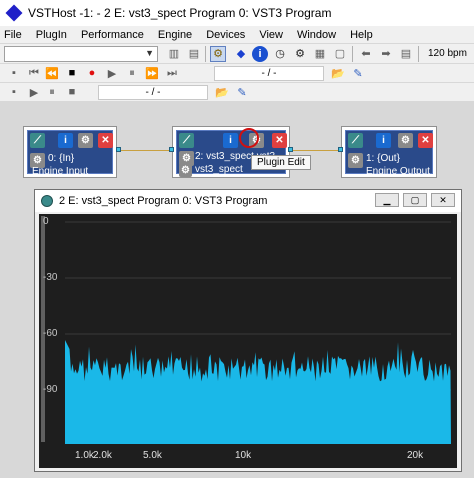 Image resolution: width=474 pixels, height=478 pixels. I want to click on plugin-panel: ⟋ i ⚙ ✕ ⚙ 1: {Out} Engine Output, so click(389, 153).